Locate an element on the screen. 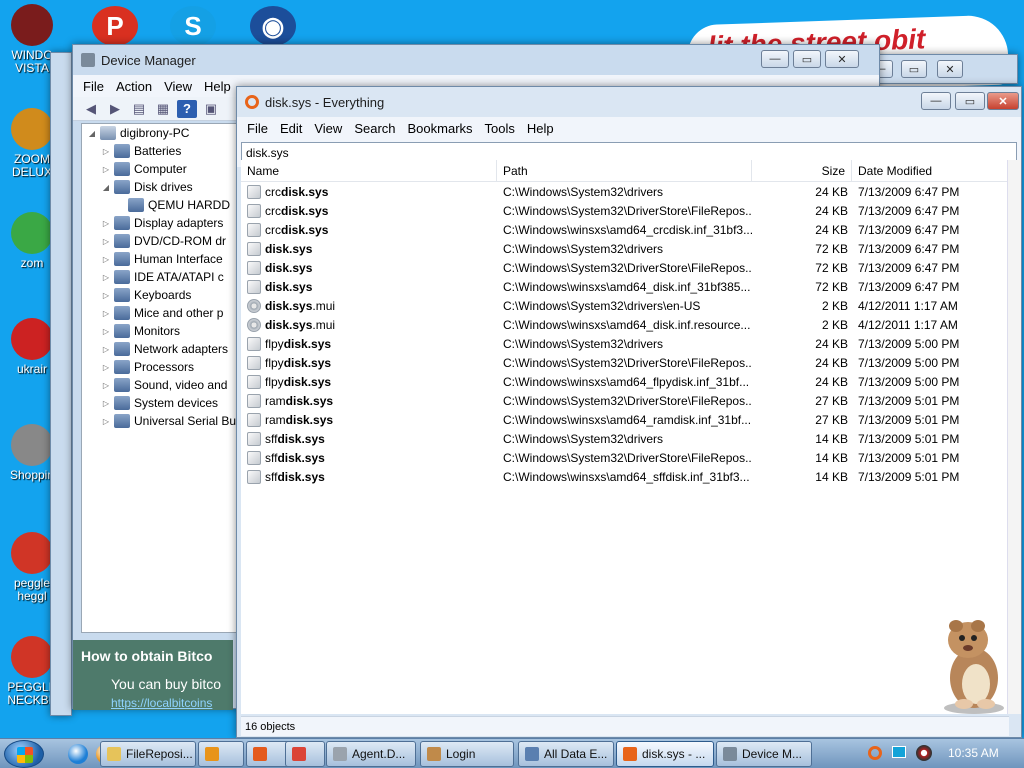  vertical-scrollbar is located at coordinates (1014, 437).